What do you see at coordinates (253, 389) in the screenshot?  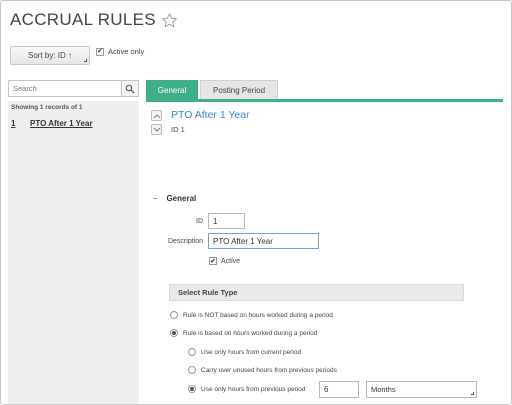 I see `radio-label: Use only hours from previous period` at bounding box center [253, 389].